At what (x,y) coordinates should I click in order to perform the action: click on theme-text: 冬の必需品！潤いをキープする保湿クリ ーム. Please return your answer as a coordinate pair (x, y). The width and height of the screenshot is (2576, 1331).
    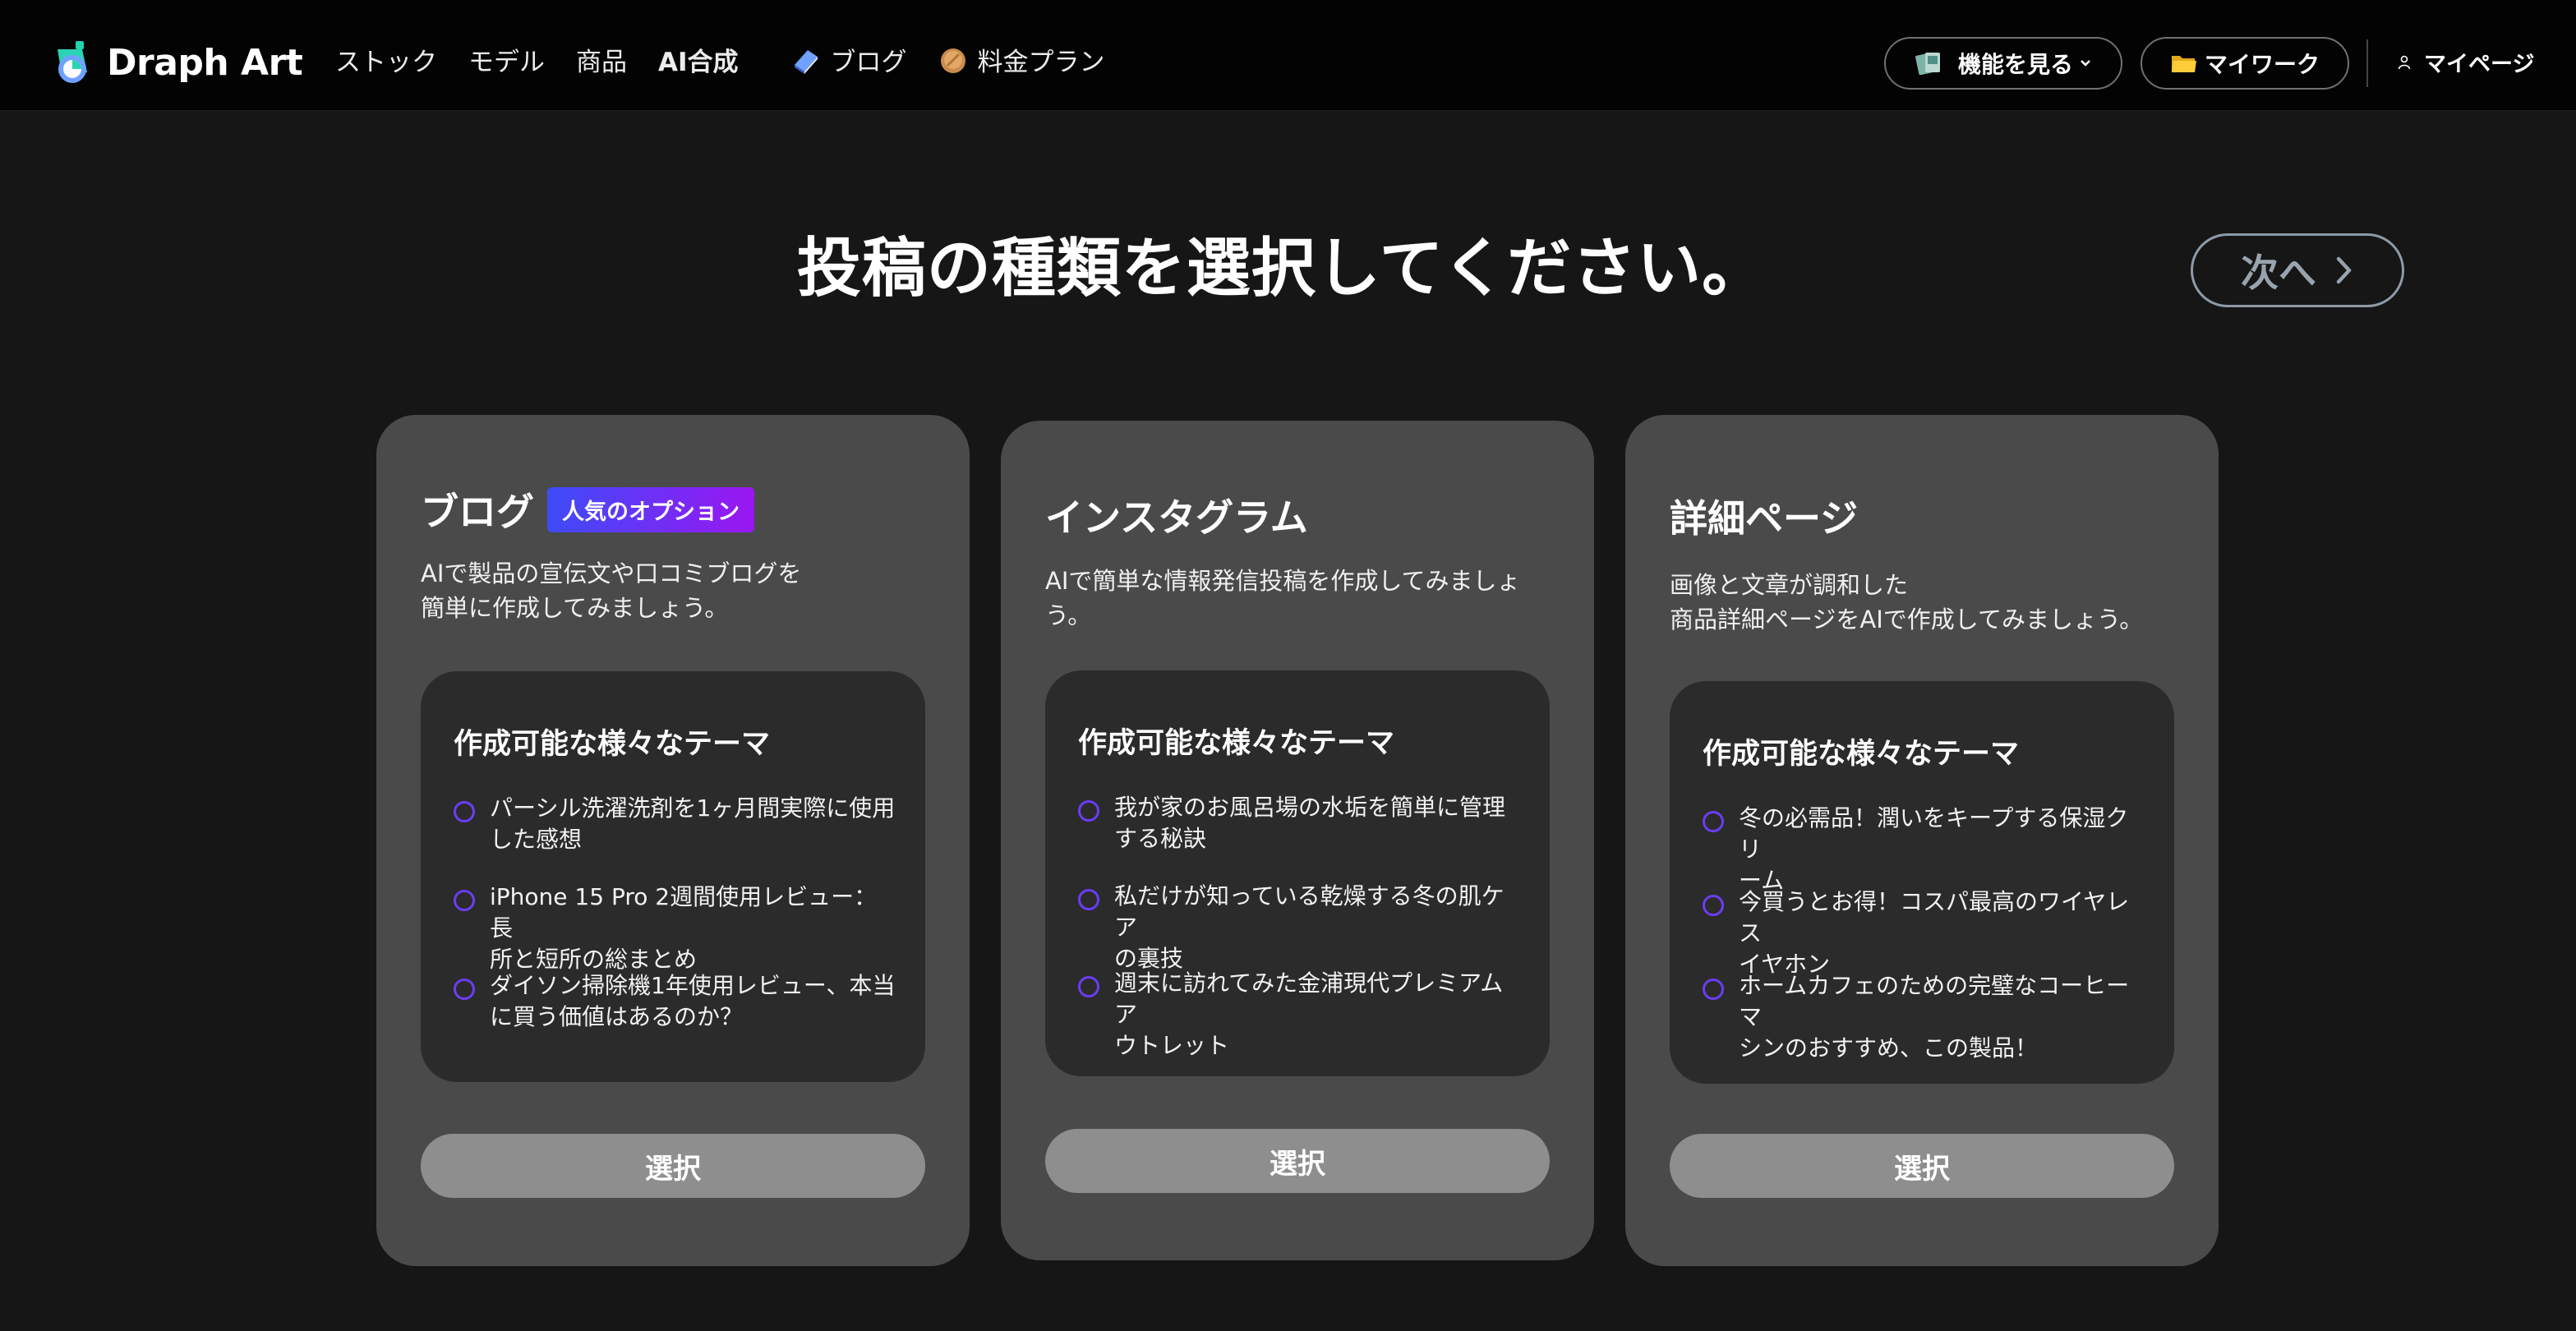
    Looking at the image, I should click on (1934, 849).